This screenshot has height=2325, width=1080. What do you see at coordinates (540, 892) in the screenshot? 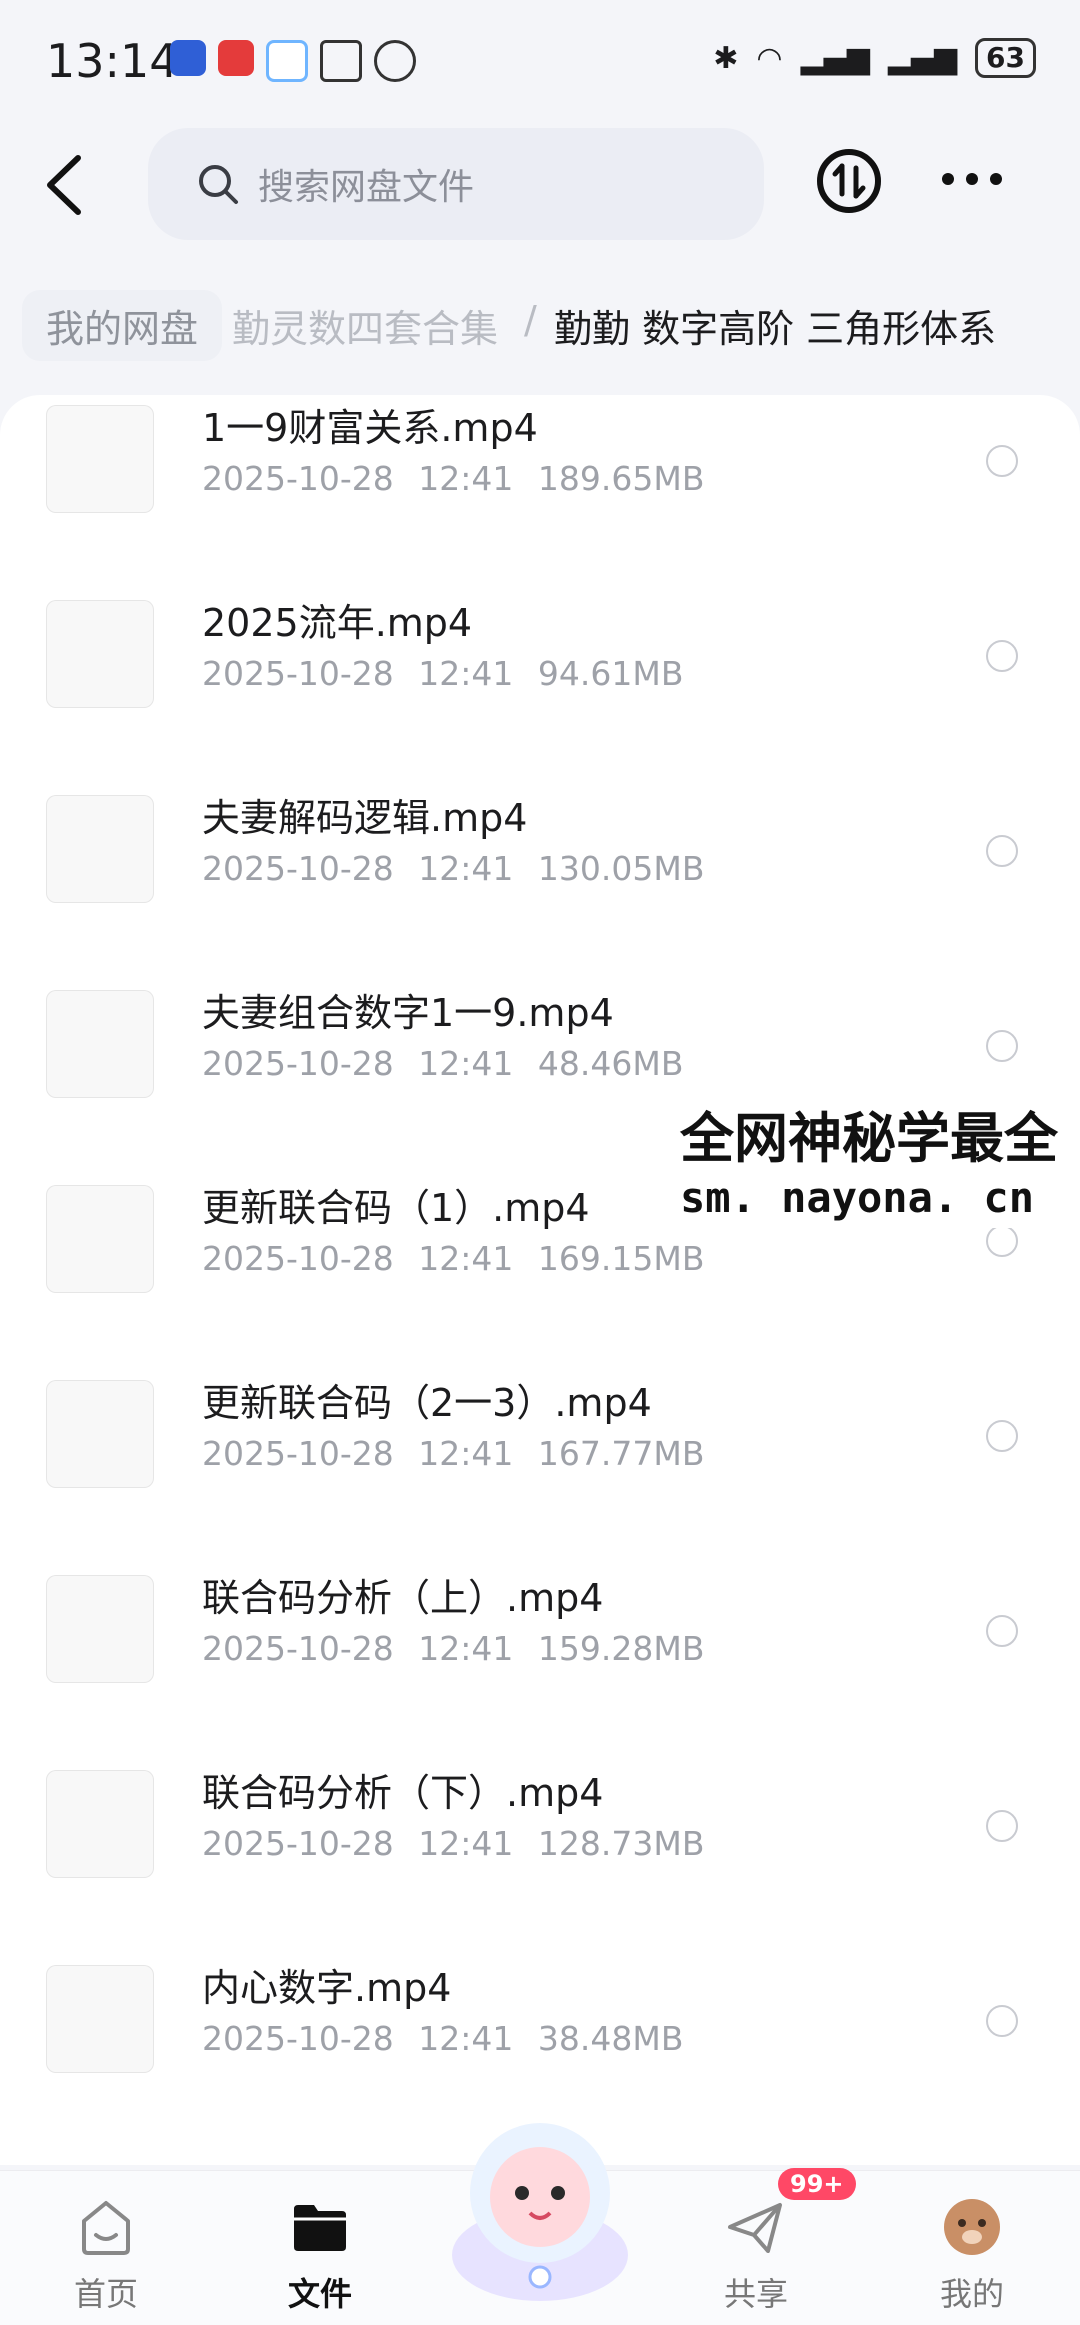
I see `file-row: 夫妻解码逻辑.mp4 2025-10-28 12:41 130.05MB` at bounding box center [540, 892].